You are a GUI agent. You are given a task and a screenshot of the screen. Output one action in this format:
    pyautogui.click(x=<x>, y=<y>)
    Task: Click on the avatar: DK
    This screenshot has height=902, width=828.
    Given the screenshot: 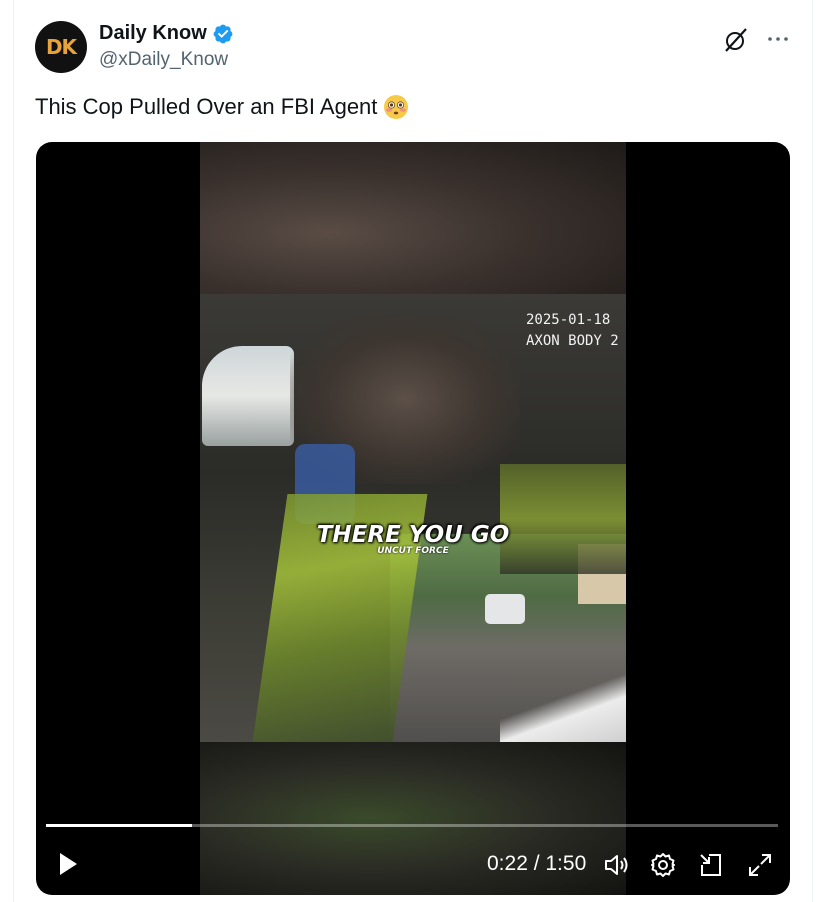 What is the action you would take?
    pyautogui.click(x=61, y=47)
    